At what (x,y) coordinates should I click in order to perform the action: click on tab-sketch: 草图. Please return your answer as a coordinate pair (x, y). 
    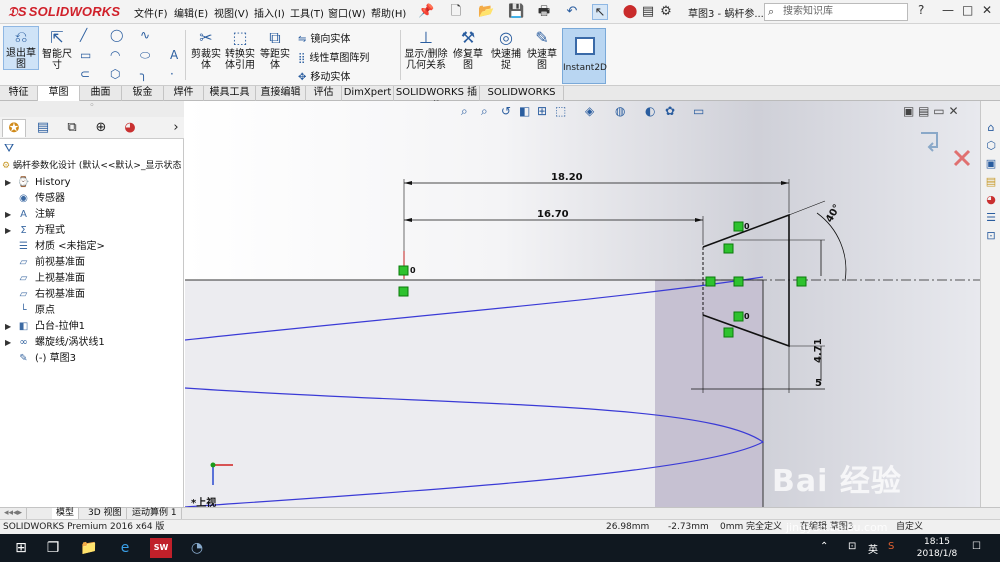
    Looking at the image, I should click on (59, 93).